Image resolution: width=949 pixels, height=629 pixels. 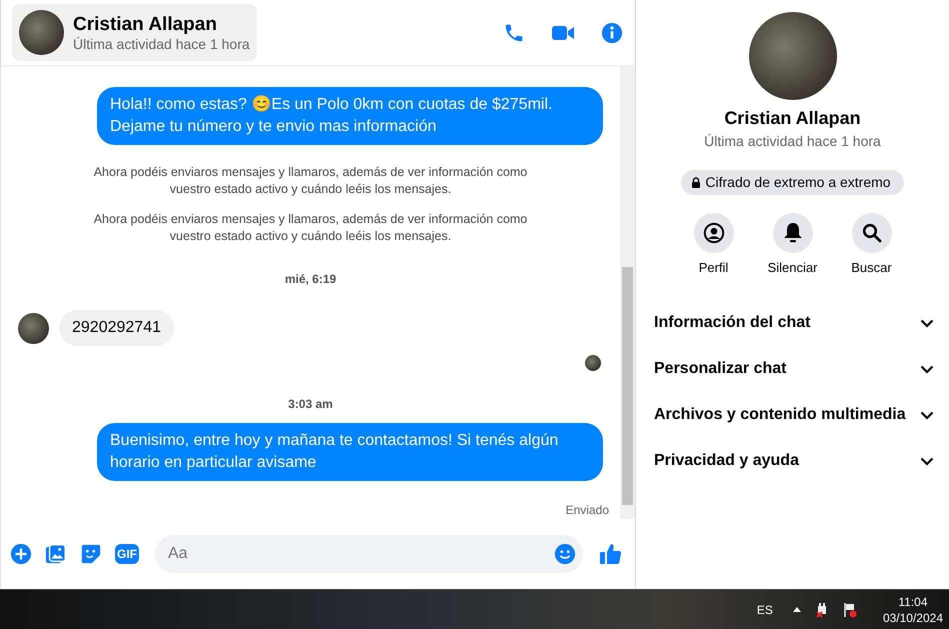 What do you see at coordinates (764, 609) in the screenshot?
I see `language-indicator: ES` at bounding box center [764, 609].